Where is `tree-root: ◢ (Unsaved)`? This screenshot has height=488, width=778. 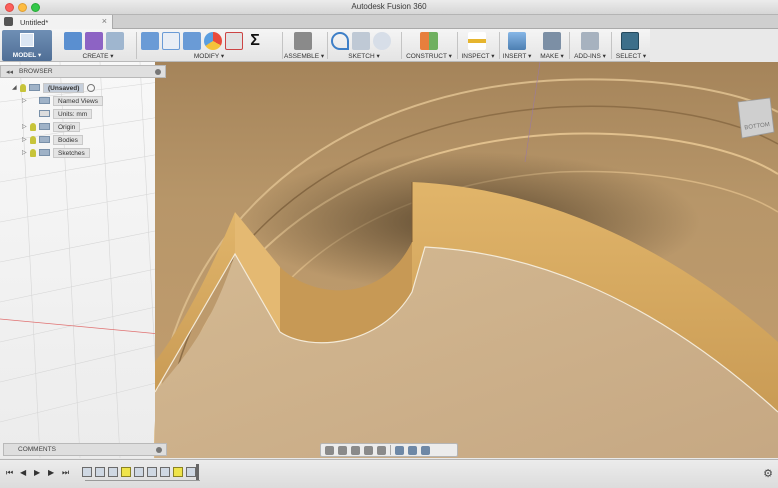
tree-root: ◢ (Unsaved) is located at coordinates (54, 87).